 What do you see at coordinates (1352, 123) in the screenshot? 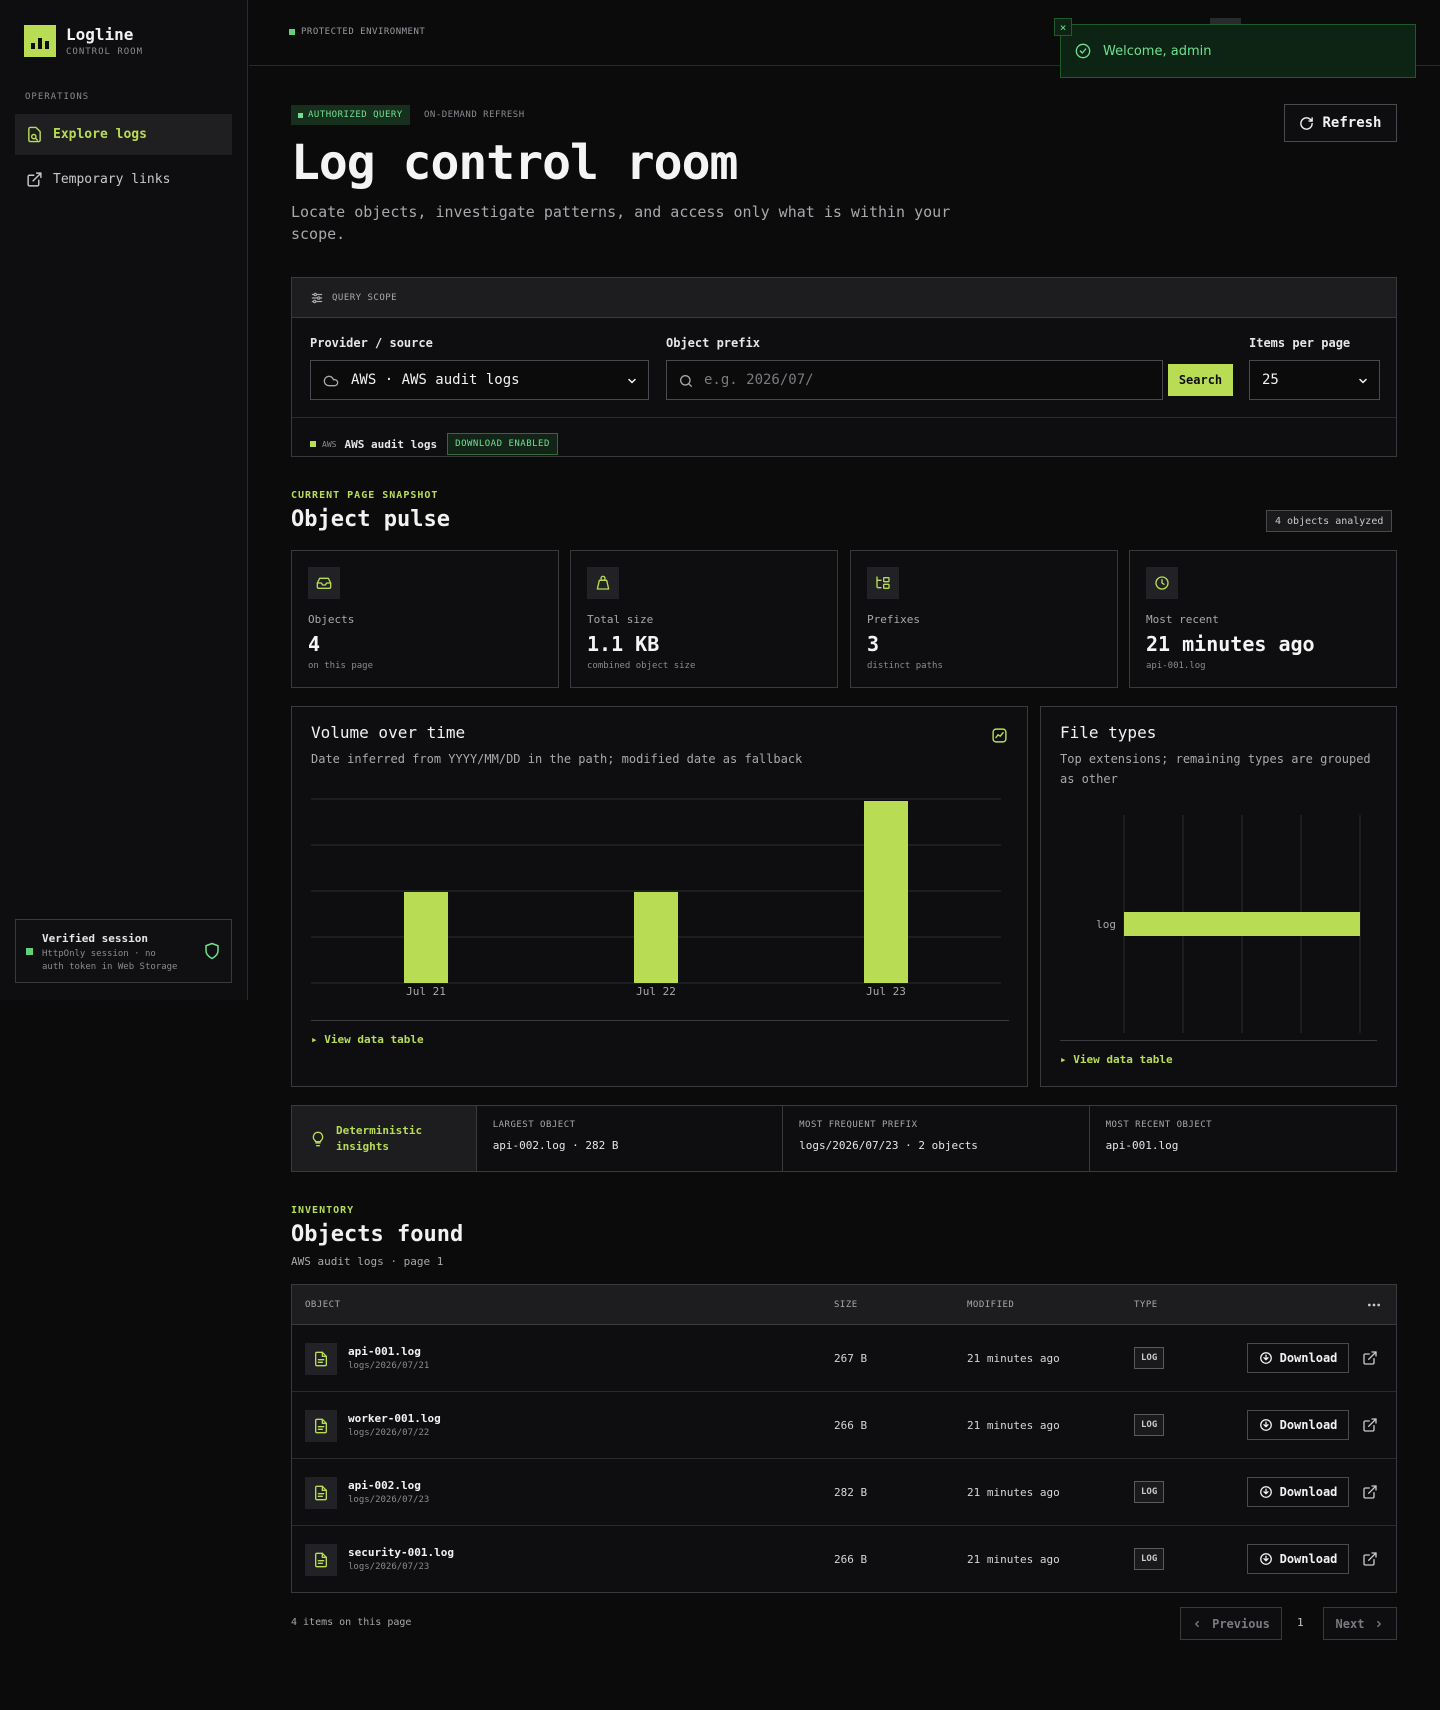
I see `refresh-label: Refresh` at bounding box center [1352, 123].